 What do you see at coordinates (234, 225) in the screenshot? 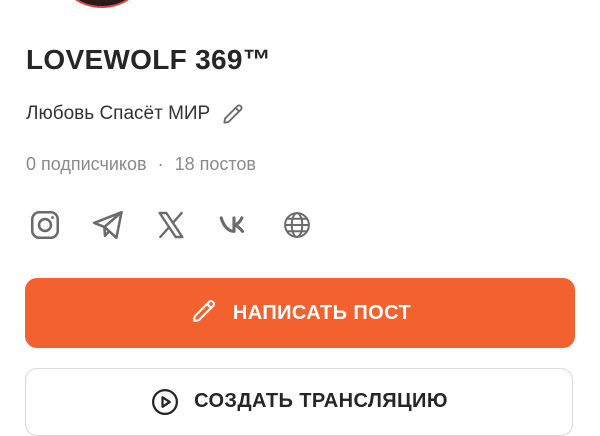
I see `vk-icon` at bounding box center [234, 225].